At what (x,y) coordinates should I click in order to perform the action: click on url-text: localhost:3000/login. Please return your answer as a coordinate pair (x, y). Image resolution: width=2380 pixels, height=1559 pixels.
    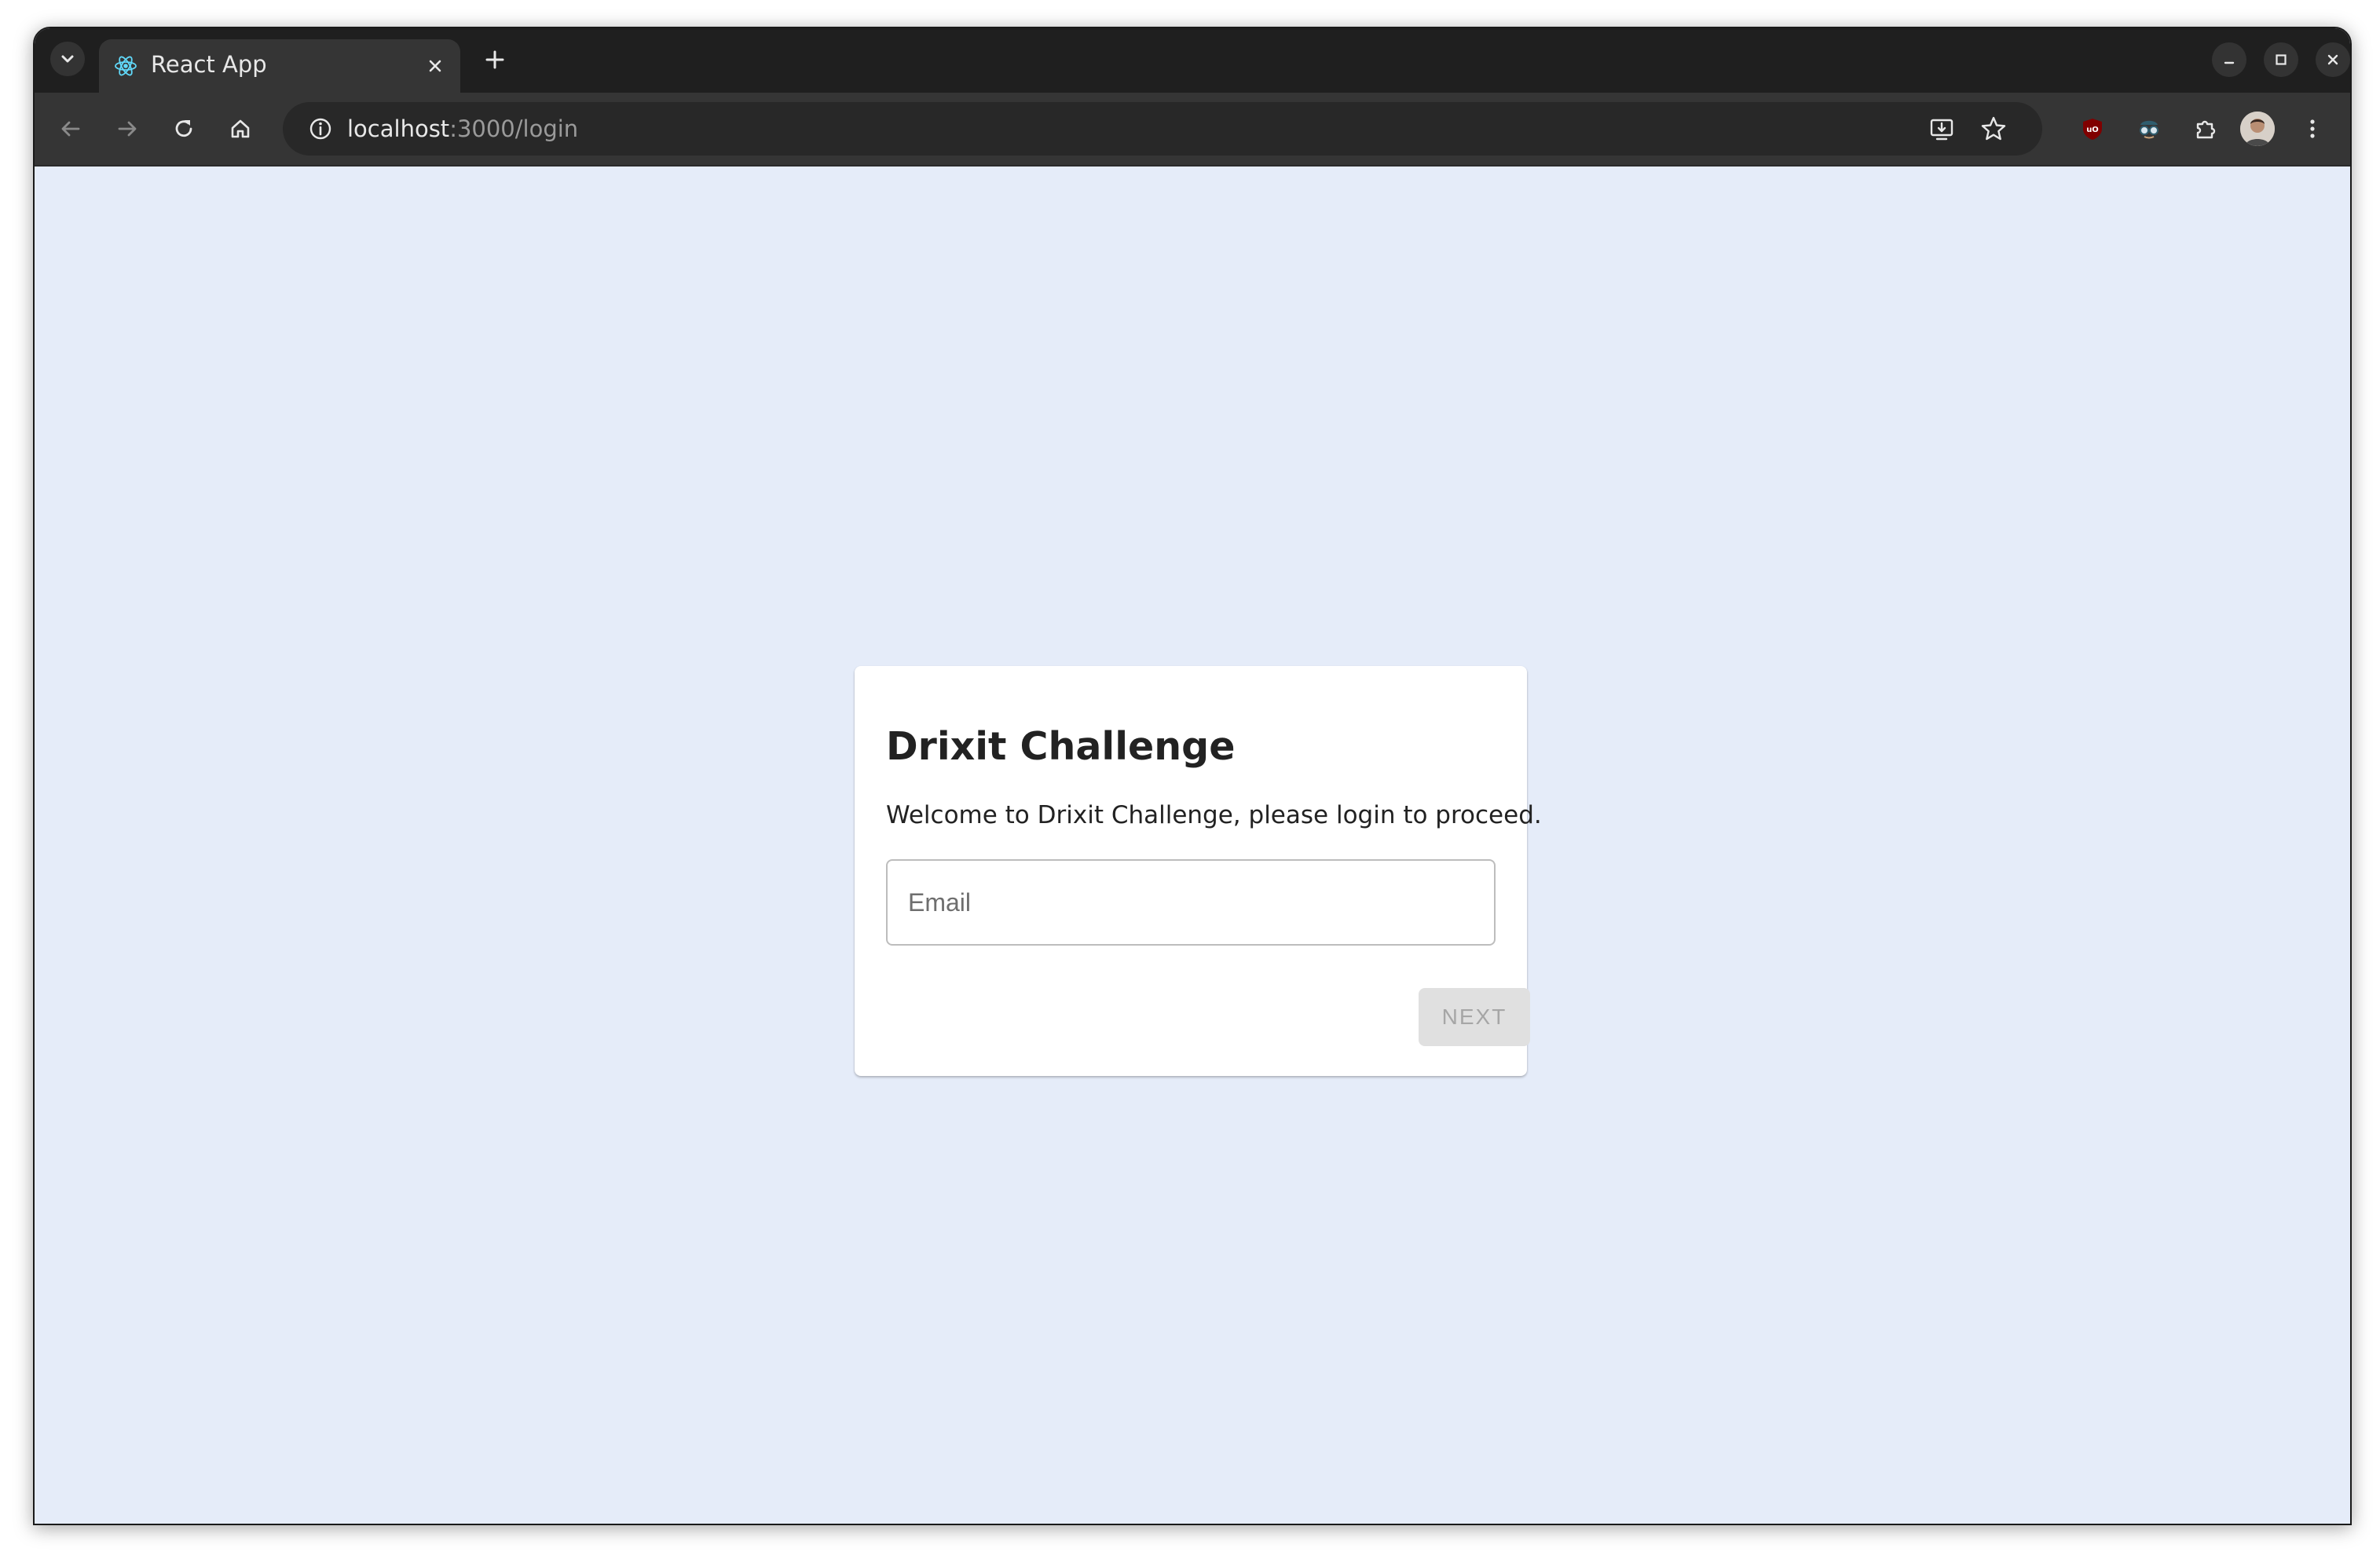
    Looking at the image, I should click on (462, 128).